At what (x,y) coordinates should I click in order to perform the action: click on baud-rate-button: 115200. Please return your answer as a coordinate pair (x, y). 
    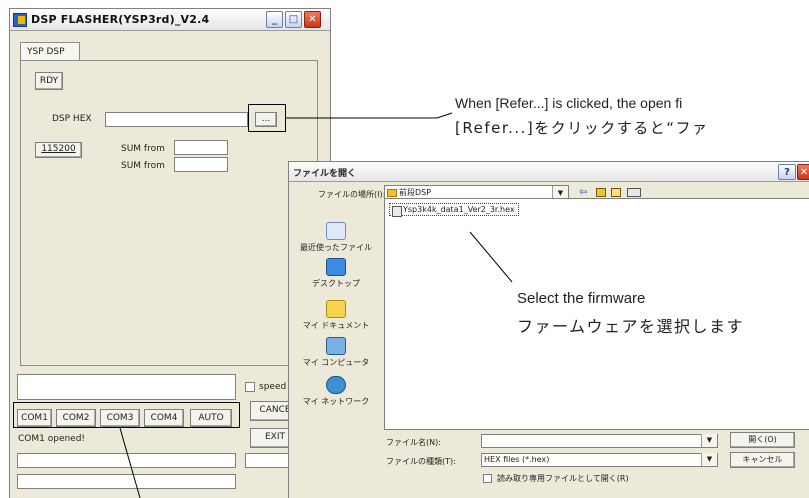
    Looking at the image, I should click on (58, 150).